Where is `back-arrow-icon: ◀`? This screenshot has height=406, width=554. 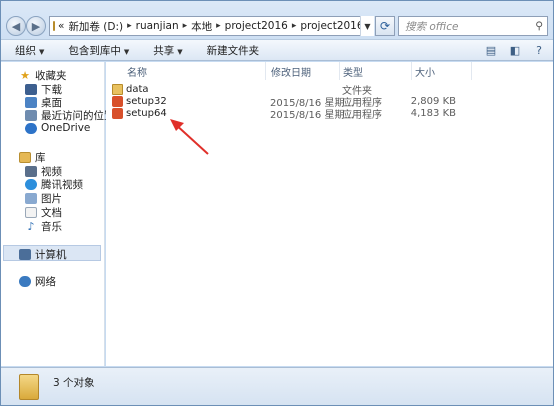 back-arrow-icon: ◀ is located at coordinates (16, 26).